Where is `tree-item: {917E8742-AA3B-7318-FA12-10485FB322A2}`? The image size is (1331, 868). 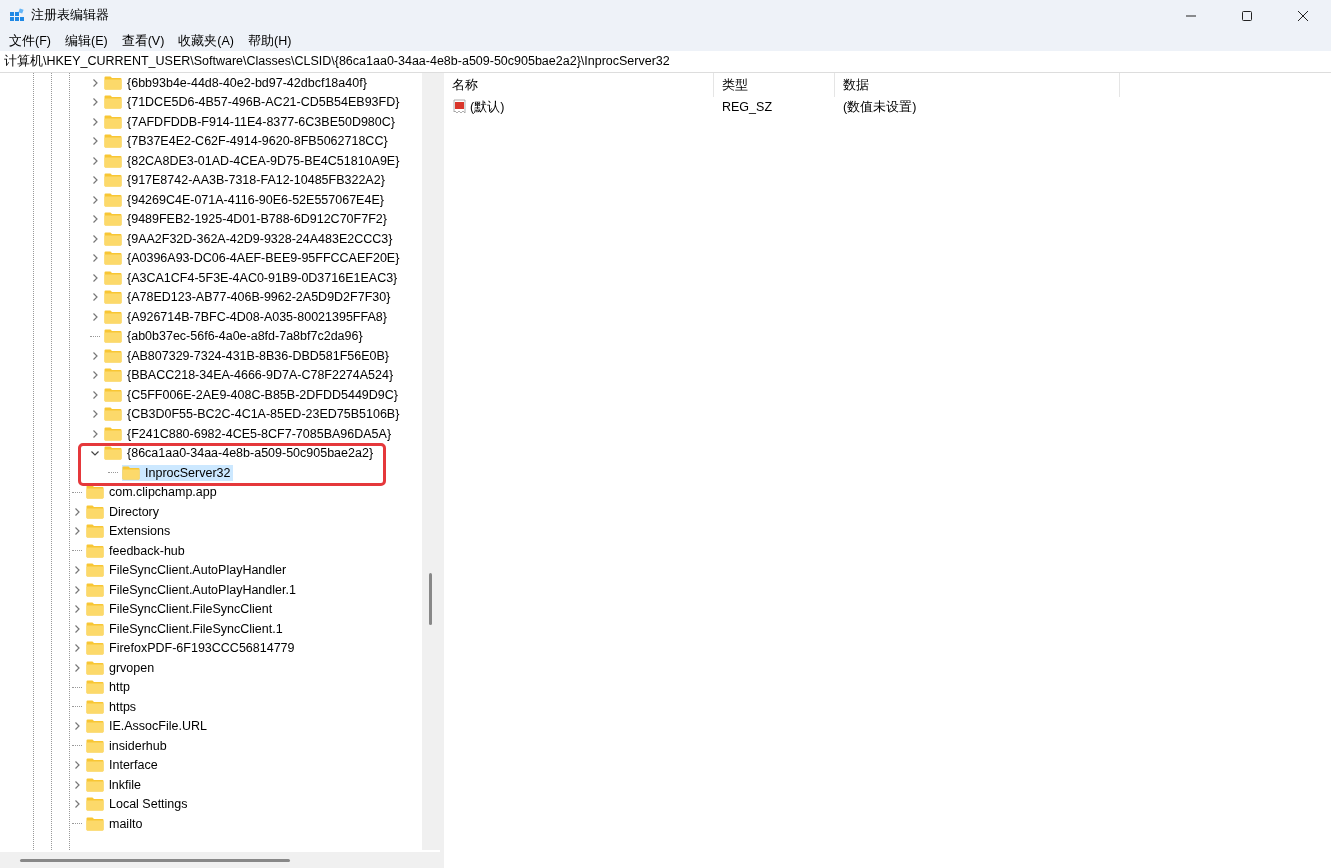
tree-item: {917E8742-AA3B-7318-FA12-10485FB322A2} is located at coordinates (246, 180).